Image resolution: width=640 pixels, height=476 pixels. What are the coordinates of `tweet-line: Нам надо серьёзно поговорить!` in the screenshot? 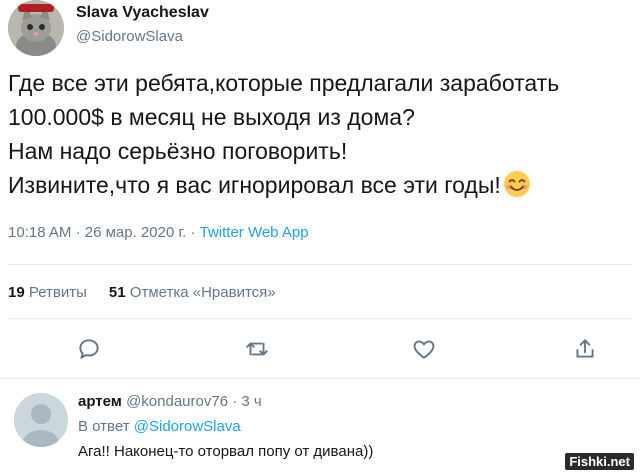 It's located at (178, 151).